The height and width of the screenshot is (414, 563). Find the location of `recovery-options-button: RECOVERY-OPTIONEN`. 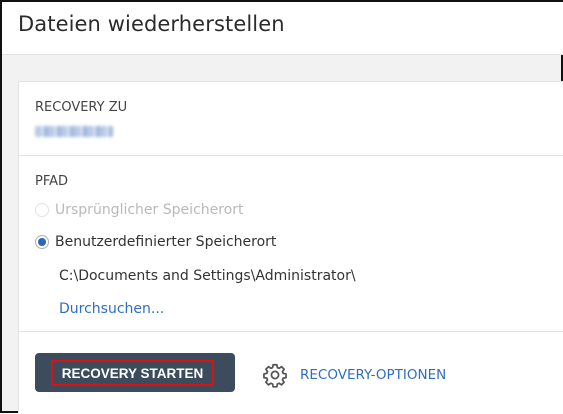

recovery-options-button: RECOVERY-OPTIONEN is located at coordinates (354, 375).